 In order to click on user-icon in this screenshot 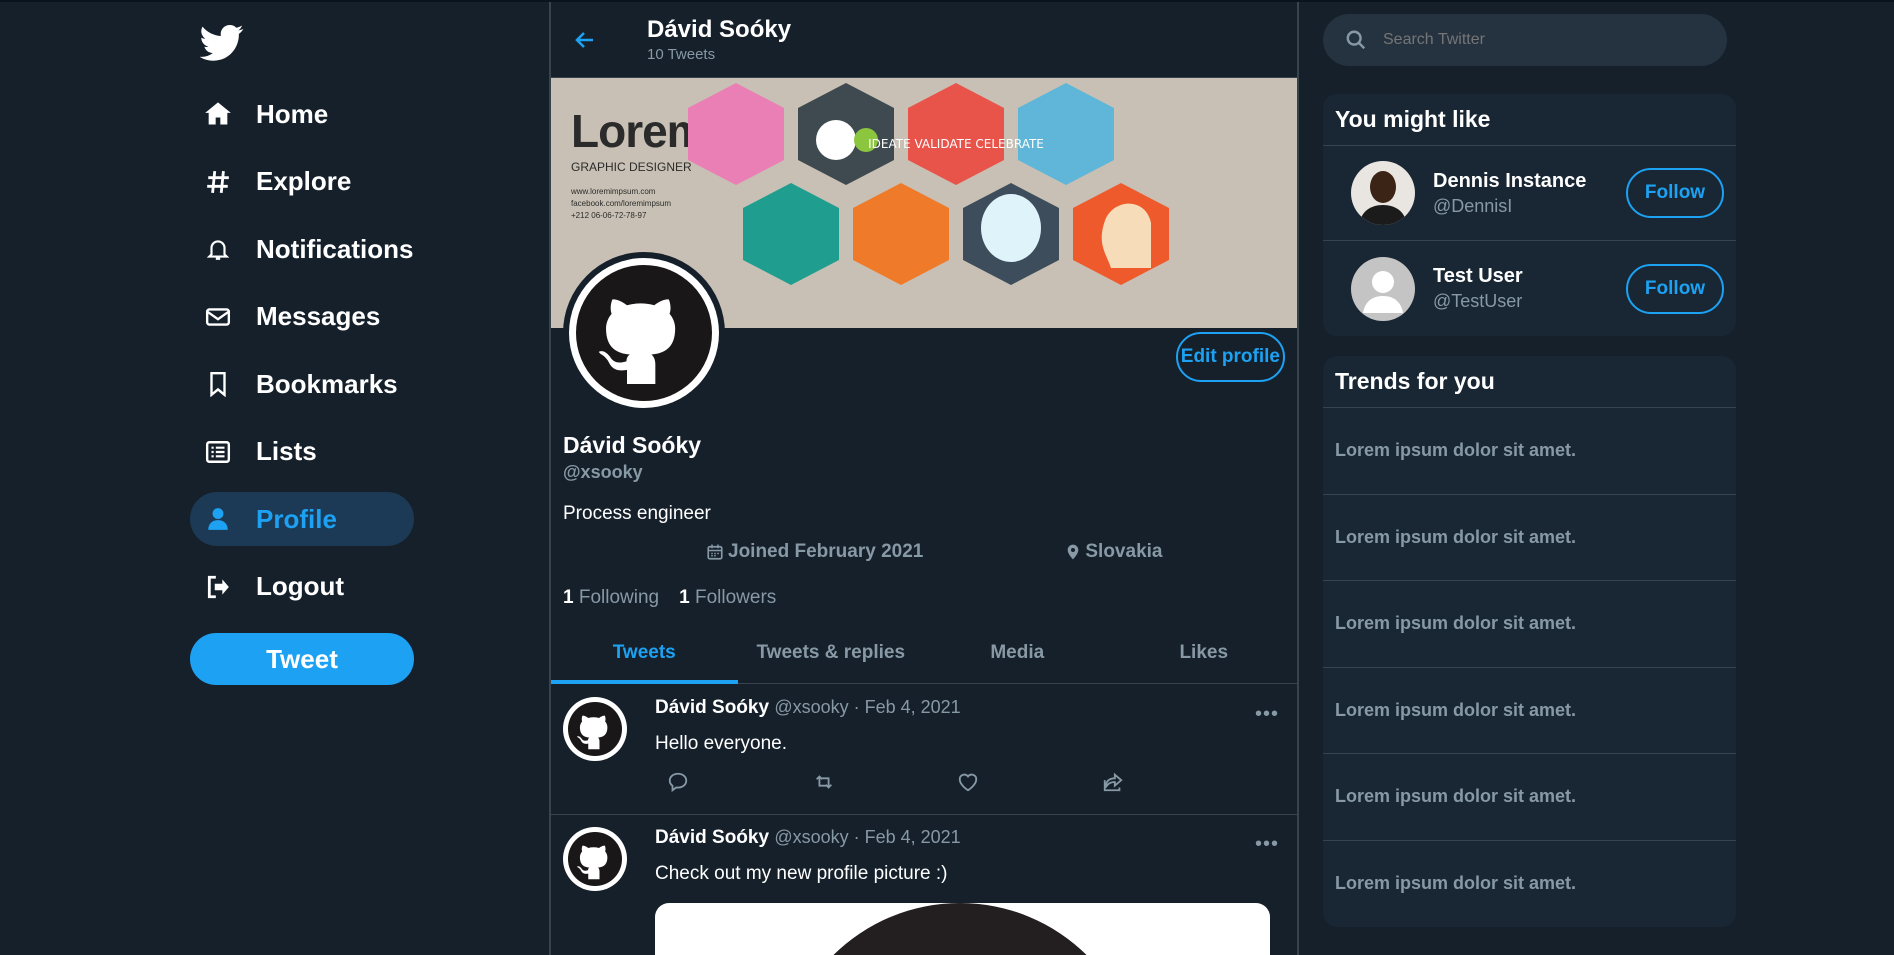, I will do `click(218, 519)`.